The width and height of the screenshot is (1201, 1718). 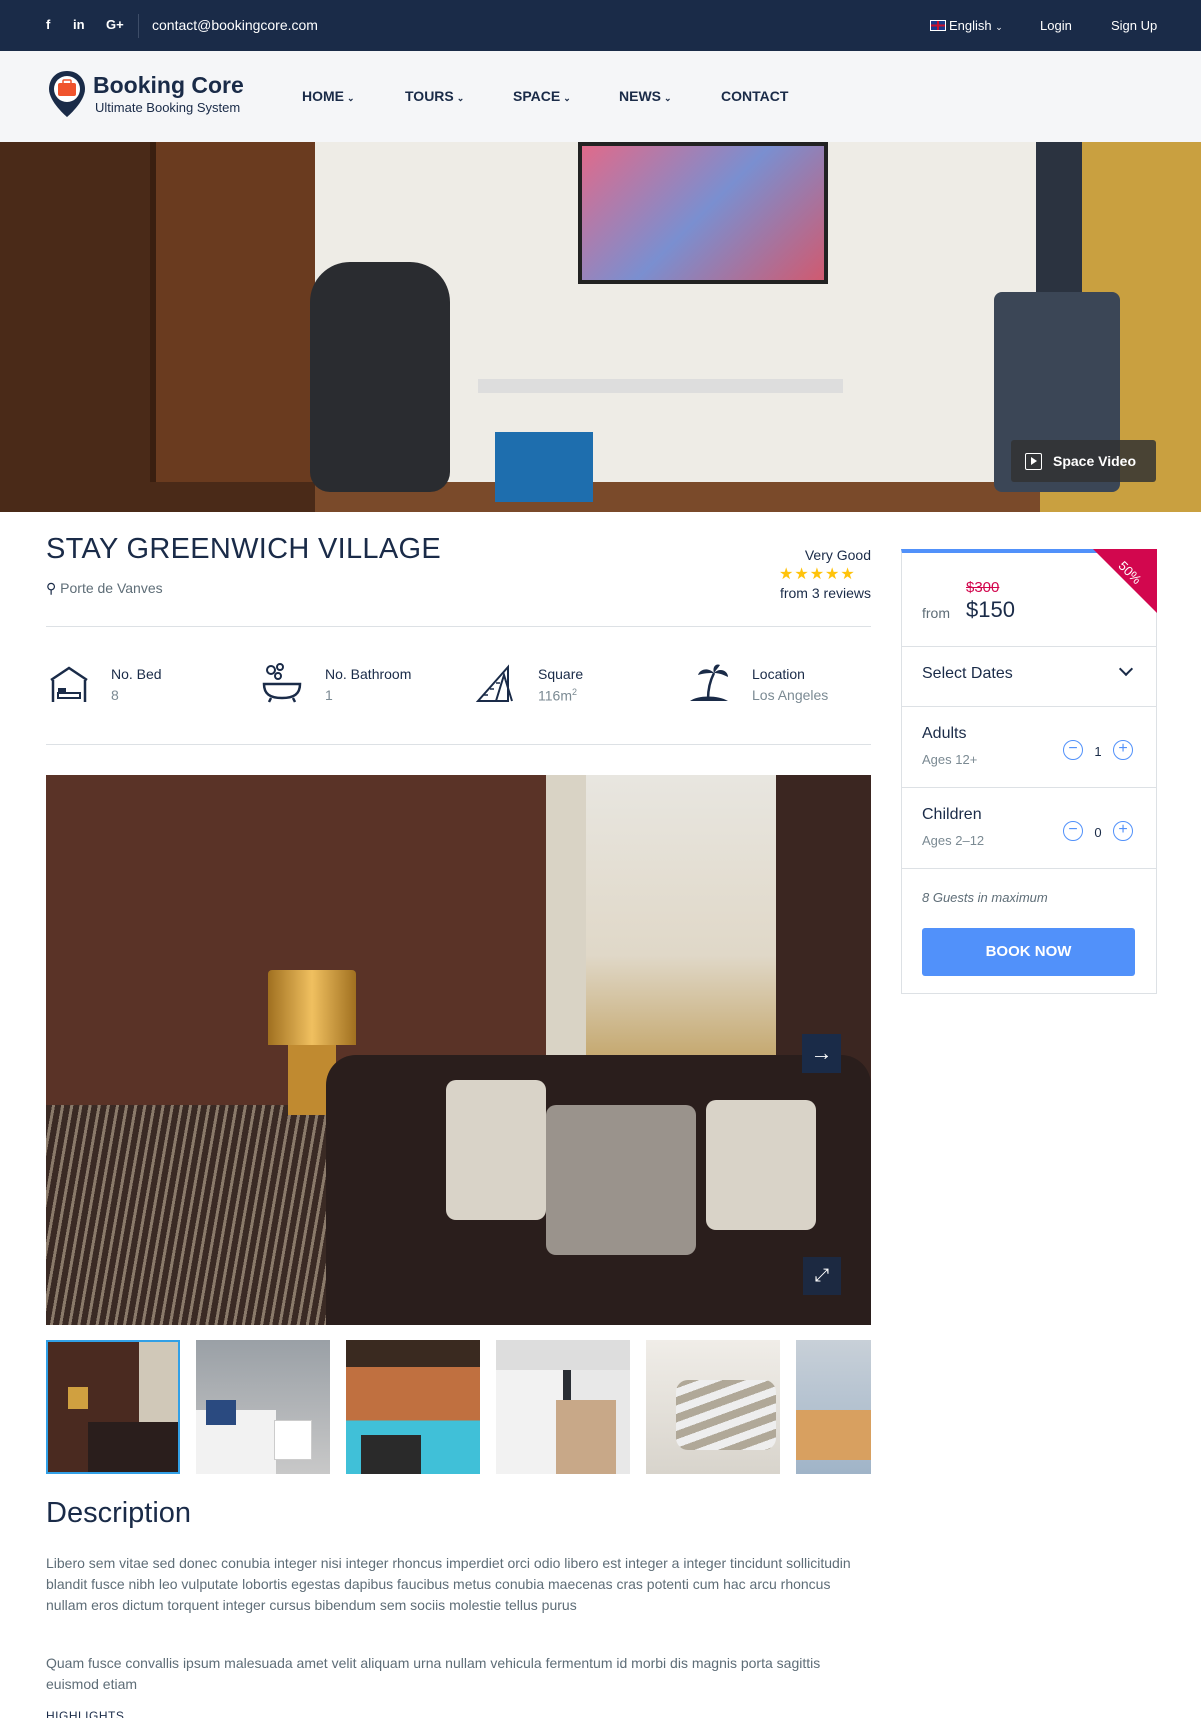 I want to click on logo-pin-icon, so click(x=67, y=94).